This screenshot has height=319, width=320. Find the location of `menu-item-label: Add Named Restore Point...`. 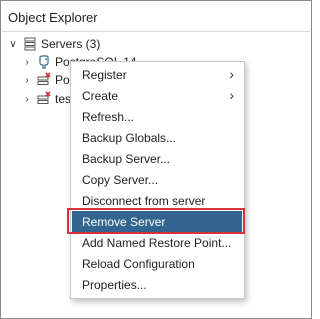

menu-item-label: Add Named Restore Point... is located at coordinates (157, 242).